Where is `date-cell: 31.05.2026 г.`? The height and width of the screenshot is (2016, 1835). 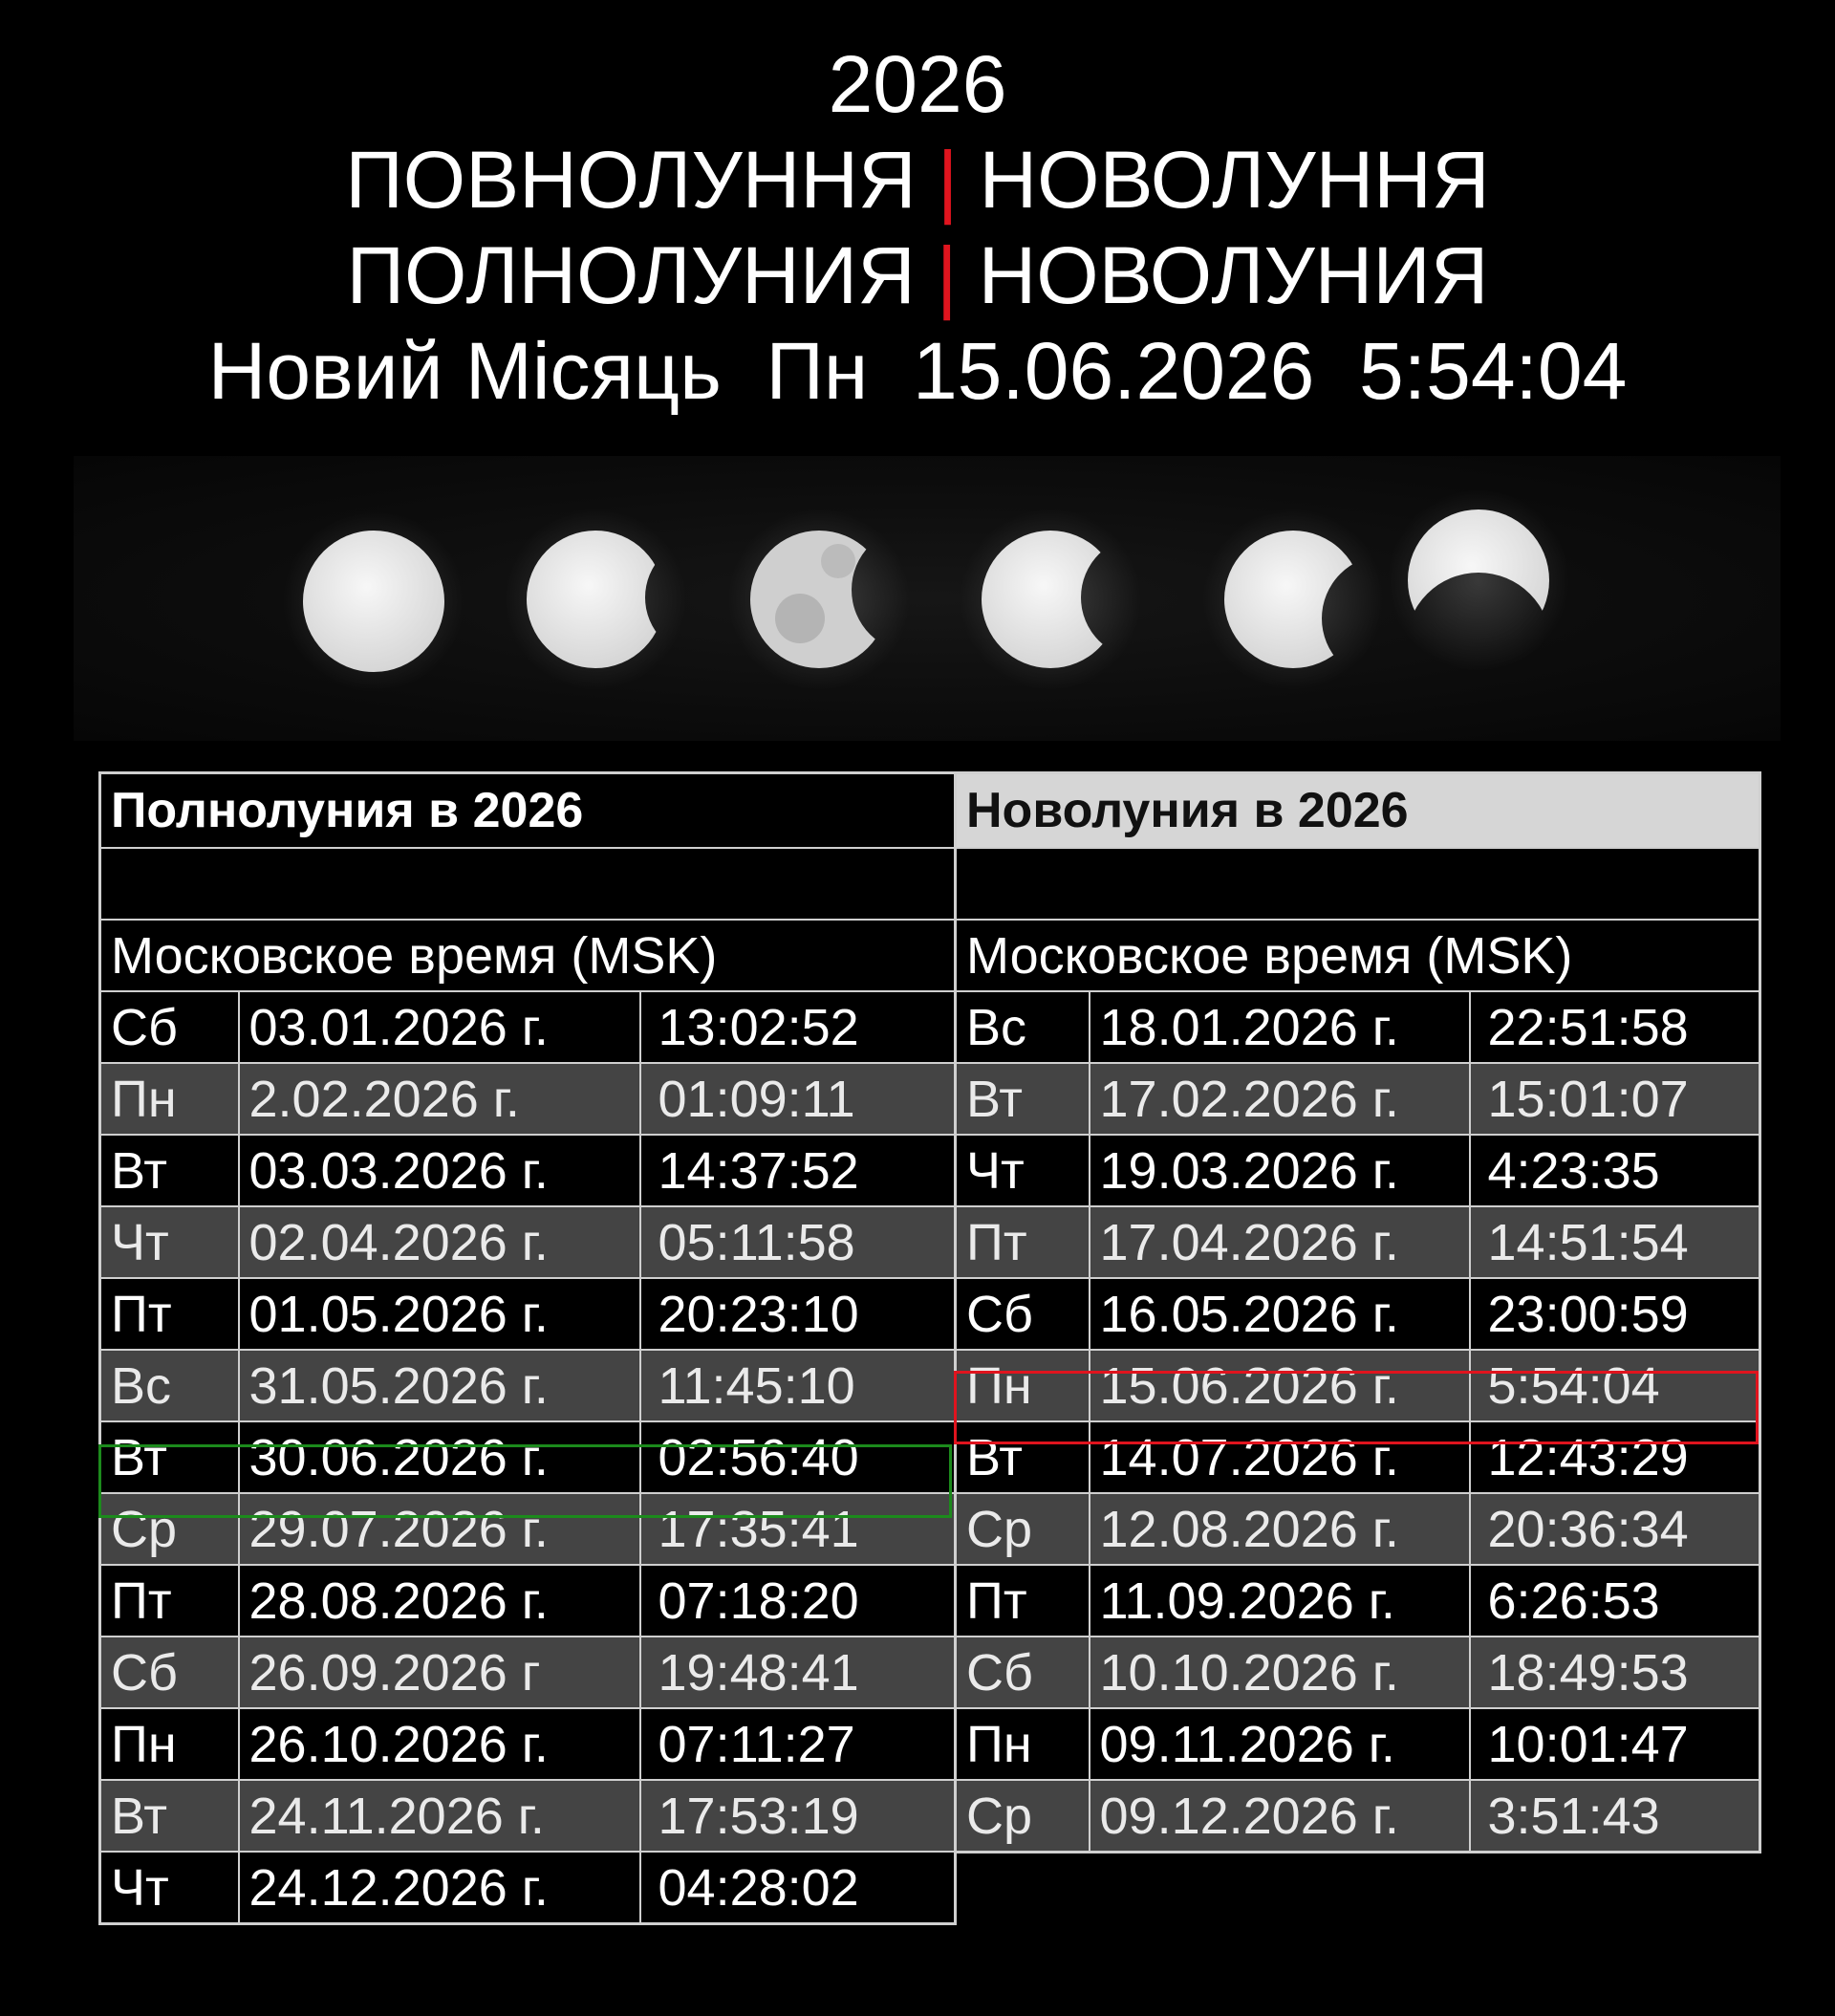
date-cell: 31.05.2026 г. is located at coordinates (439, 1385).